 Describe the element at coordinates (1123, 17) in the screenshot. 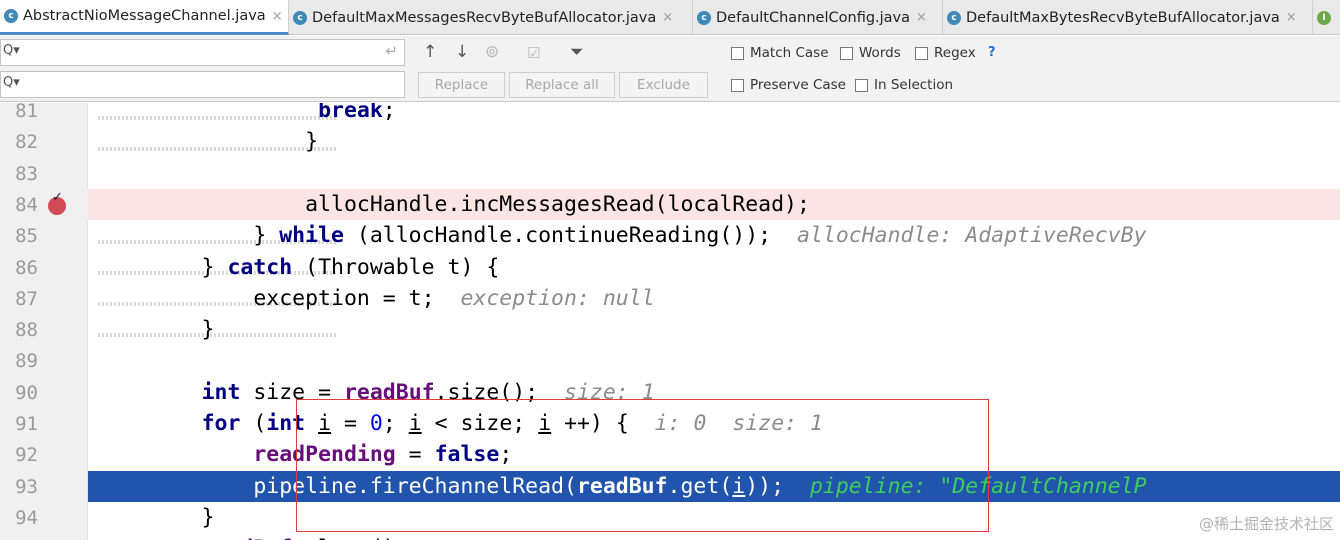

I see `tab-label: DefaultMaxBytesRecvByteBufAllocator.java` at that location.